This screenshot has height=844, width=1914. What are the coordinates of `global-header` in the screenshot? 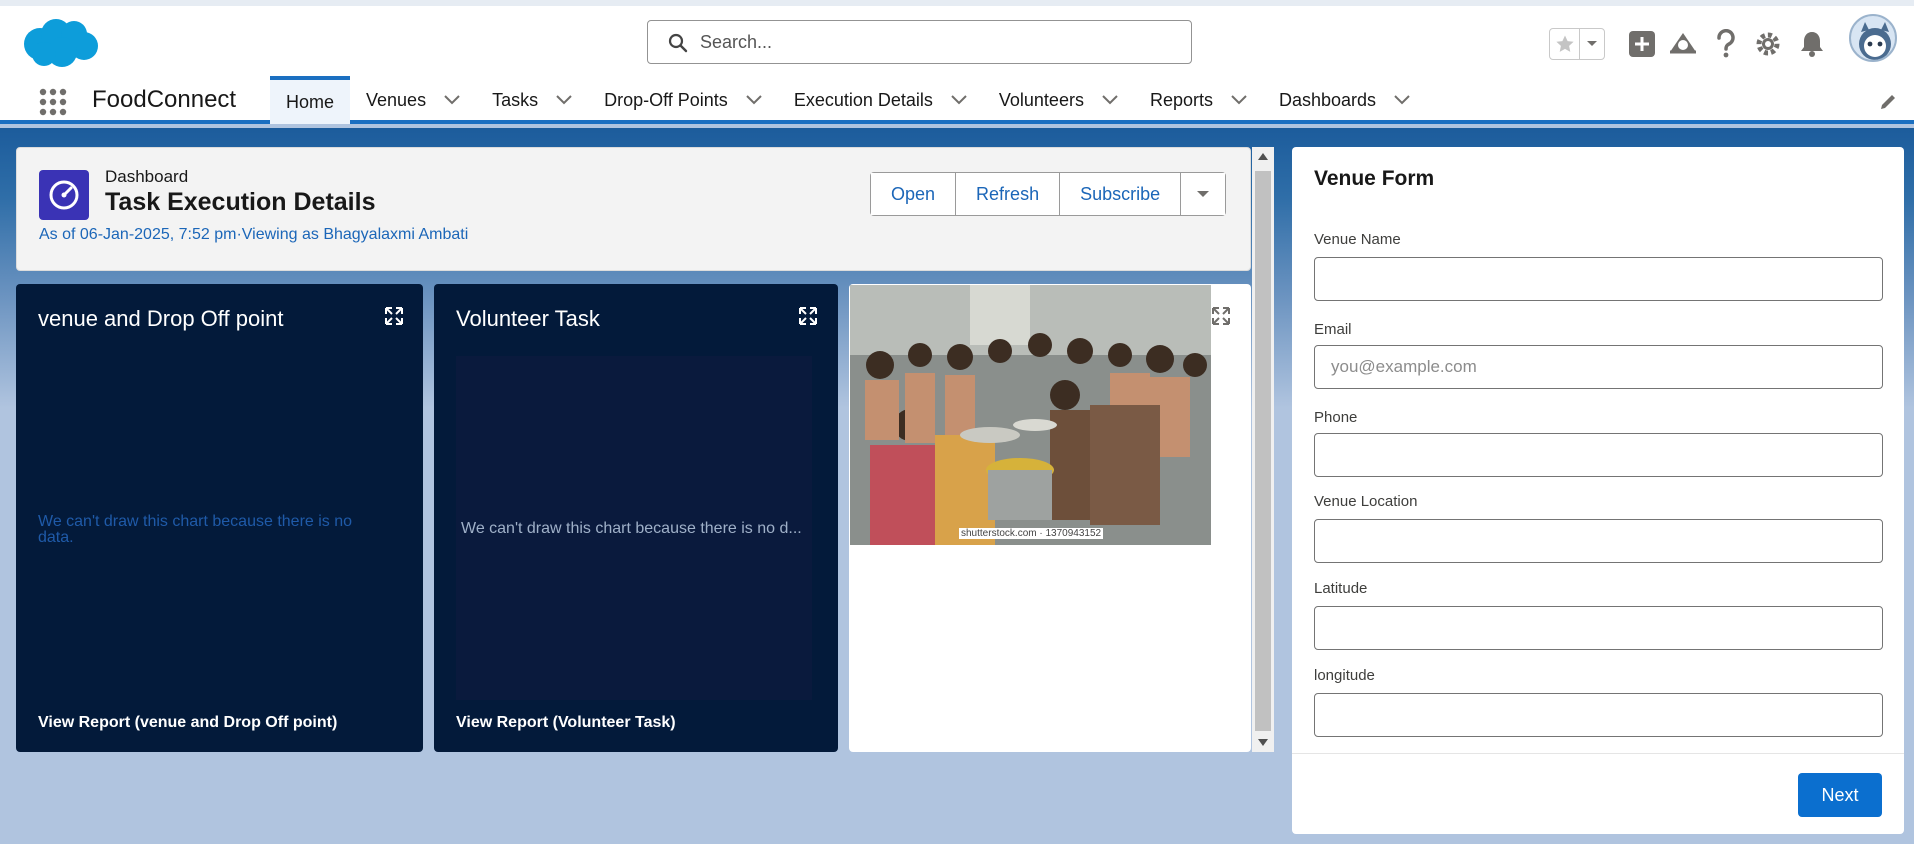 It's located at (957, 38).